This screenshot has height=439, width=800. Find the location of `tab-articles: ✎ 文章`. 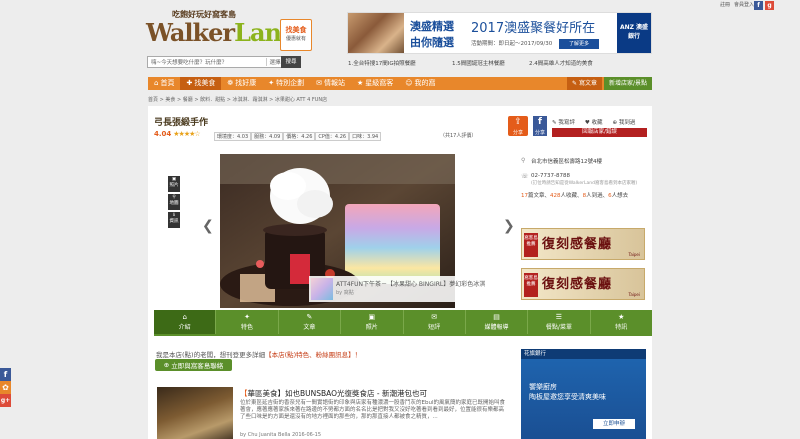

tab-articles: ✎ 文章 is located at coordinates (310, 322).